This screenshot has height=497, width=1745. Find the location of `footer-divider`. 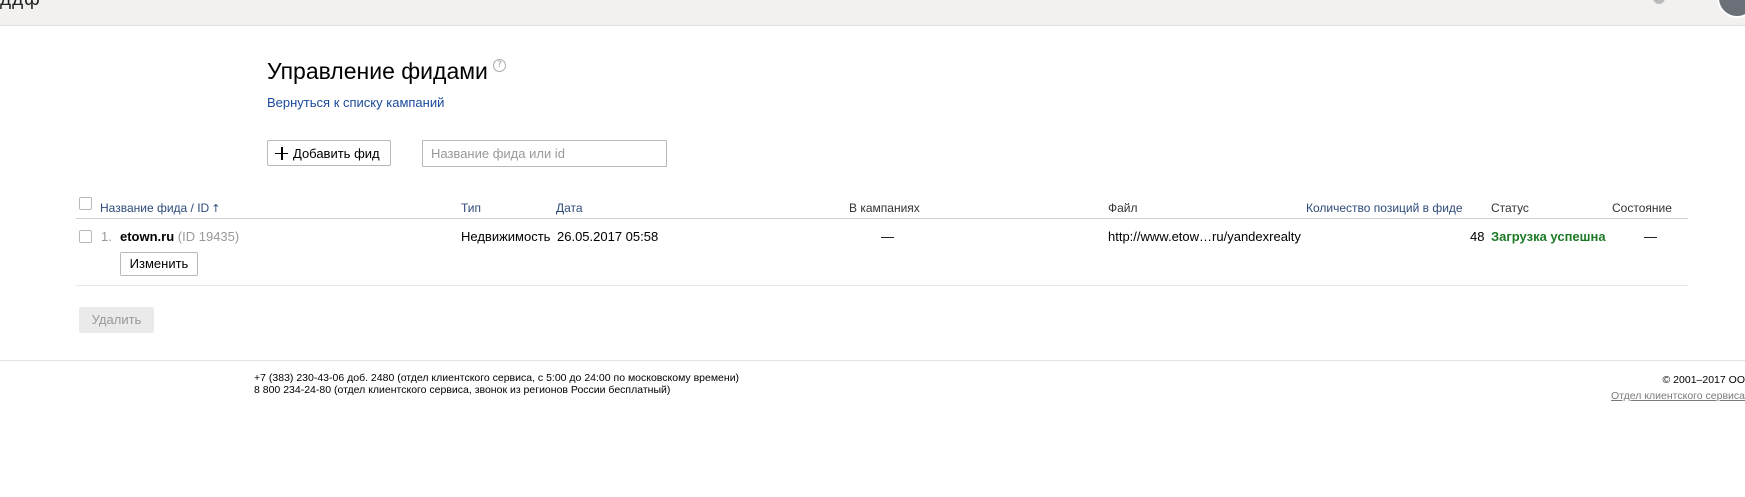

footer-divider is located at coordinates (872, 360).